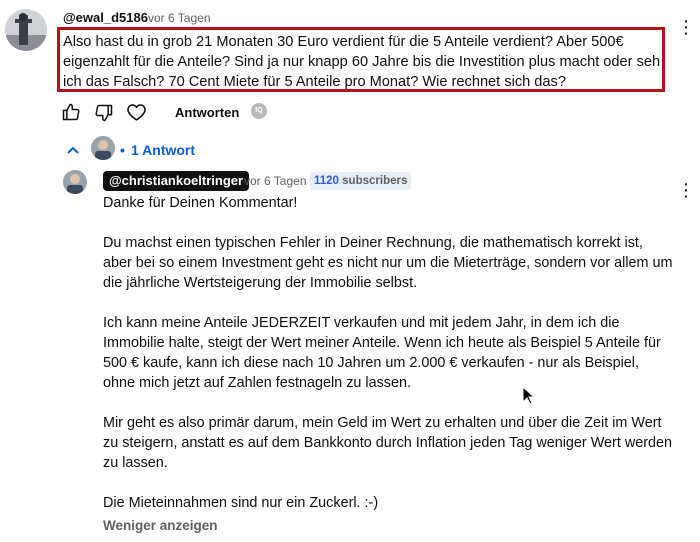 Image resolution: width=700 pixels, height=542 pixels. What do you see at coordinates (160, 525) in the screenshot?
I see `show-less-button: Weniger anzeigen` at bounding box center [160, 525].